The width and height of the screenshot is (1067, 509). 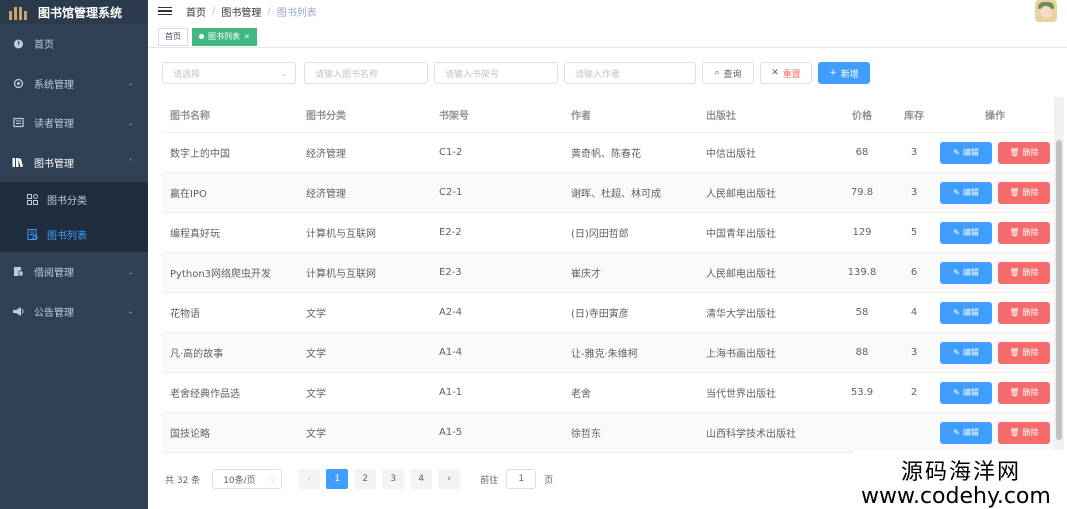 What do you see at coordinates (454, 116) in the screenshot?
I see `column-header: 书架号` at bounding box center [454, 116].